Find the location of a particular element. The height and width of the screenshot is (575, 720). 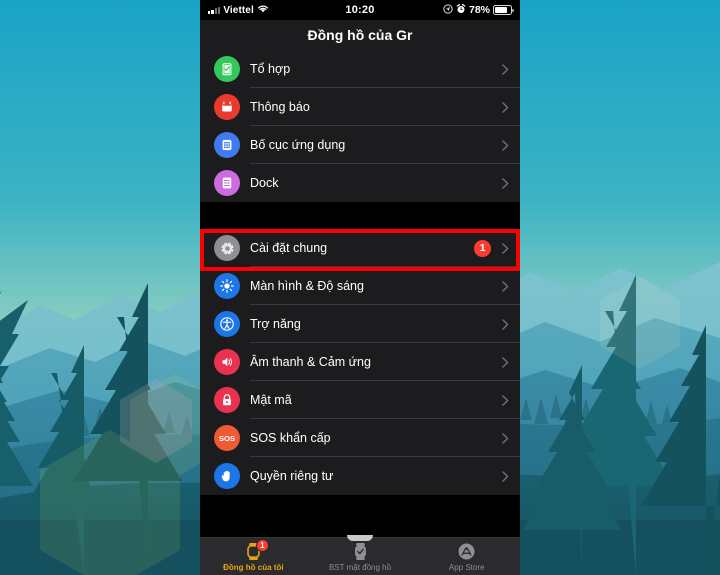

gear-icon is located at coordinates (227, 248).